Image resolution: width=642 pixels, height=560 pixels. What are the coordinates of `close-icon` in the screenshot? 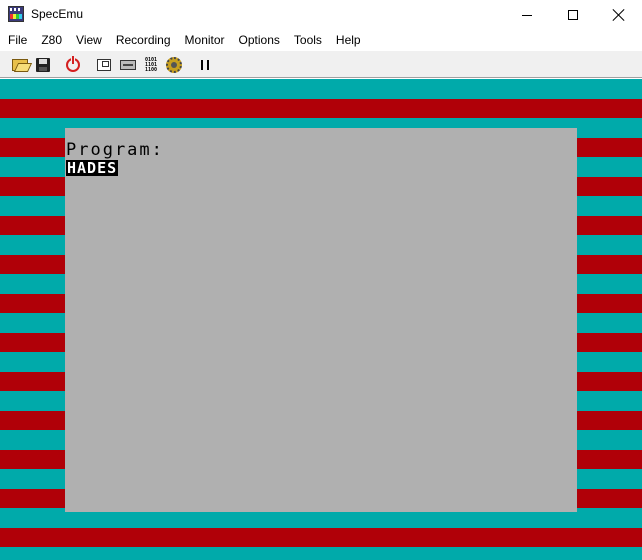 It's located at (619, 15).